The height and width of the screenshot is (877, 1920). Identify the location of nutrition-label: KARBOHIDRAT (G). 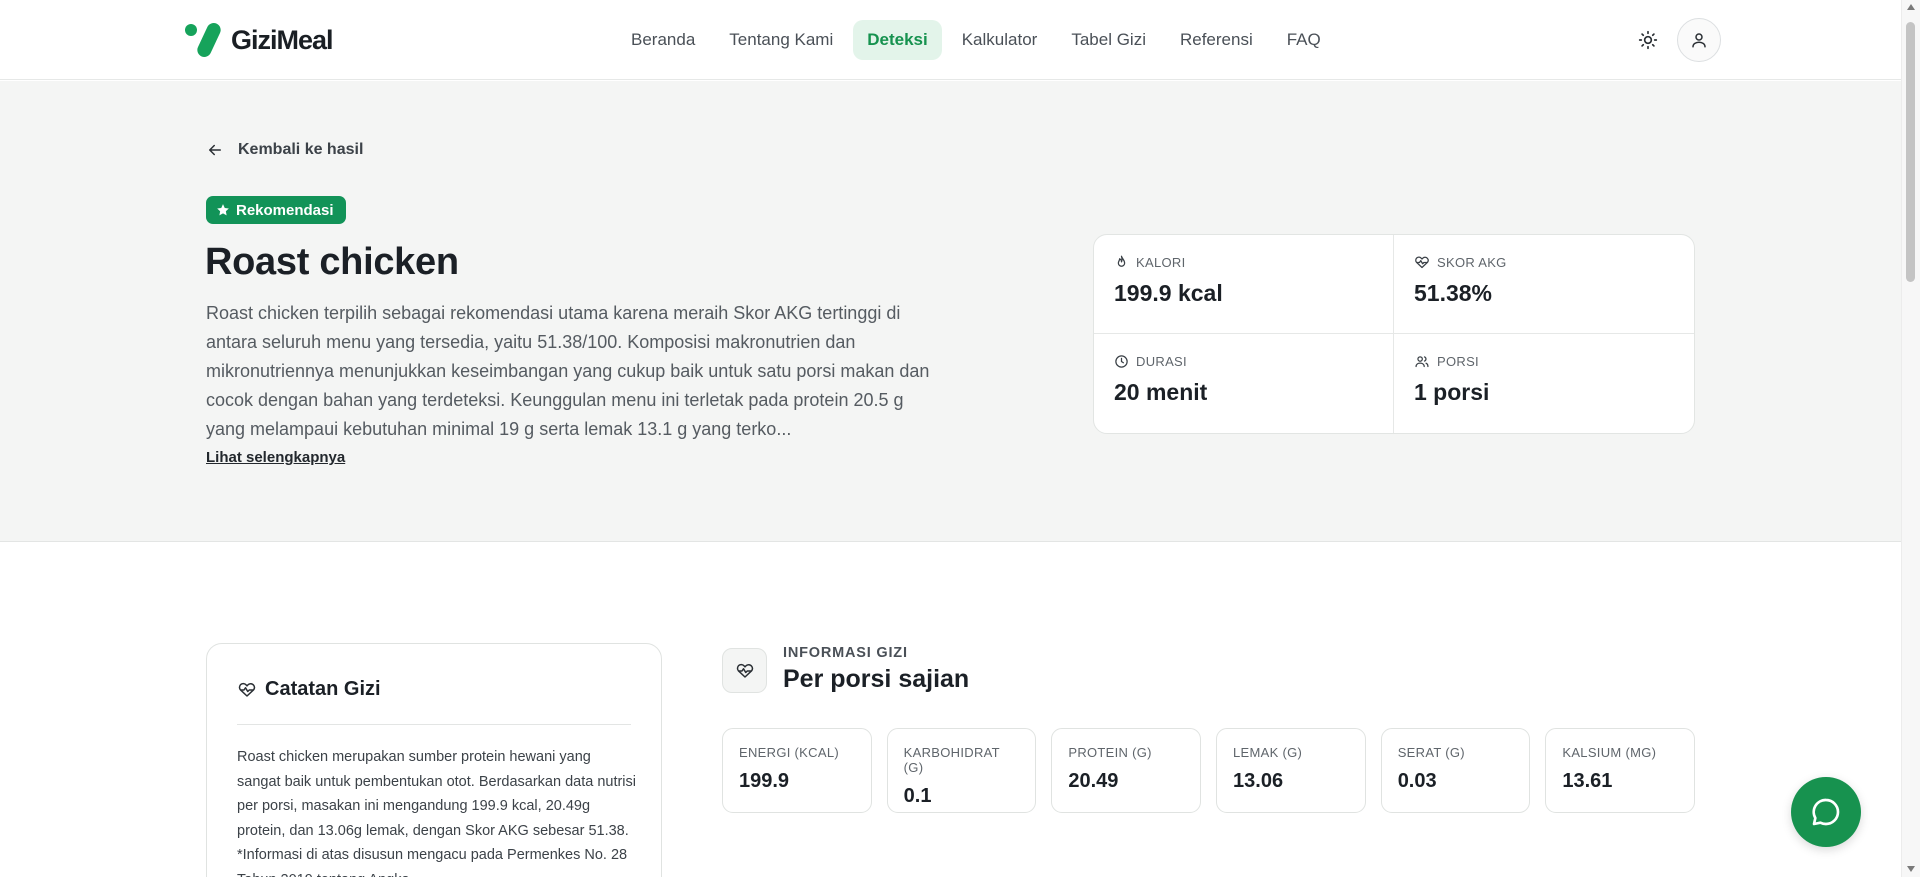
(951, 760).